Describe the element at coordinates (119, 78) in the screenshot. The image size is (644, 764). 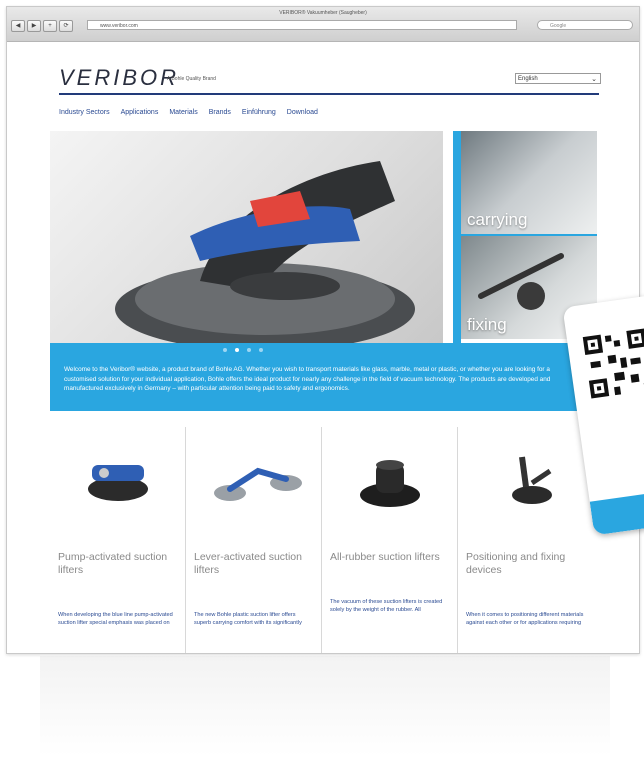
I see `veribor-logo: VERIBOR` at that location.